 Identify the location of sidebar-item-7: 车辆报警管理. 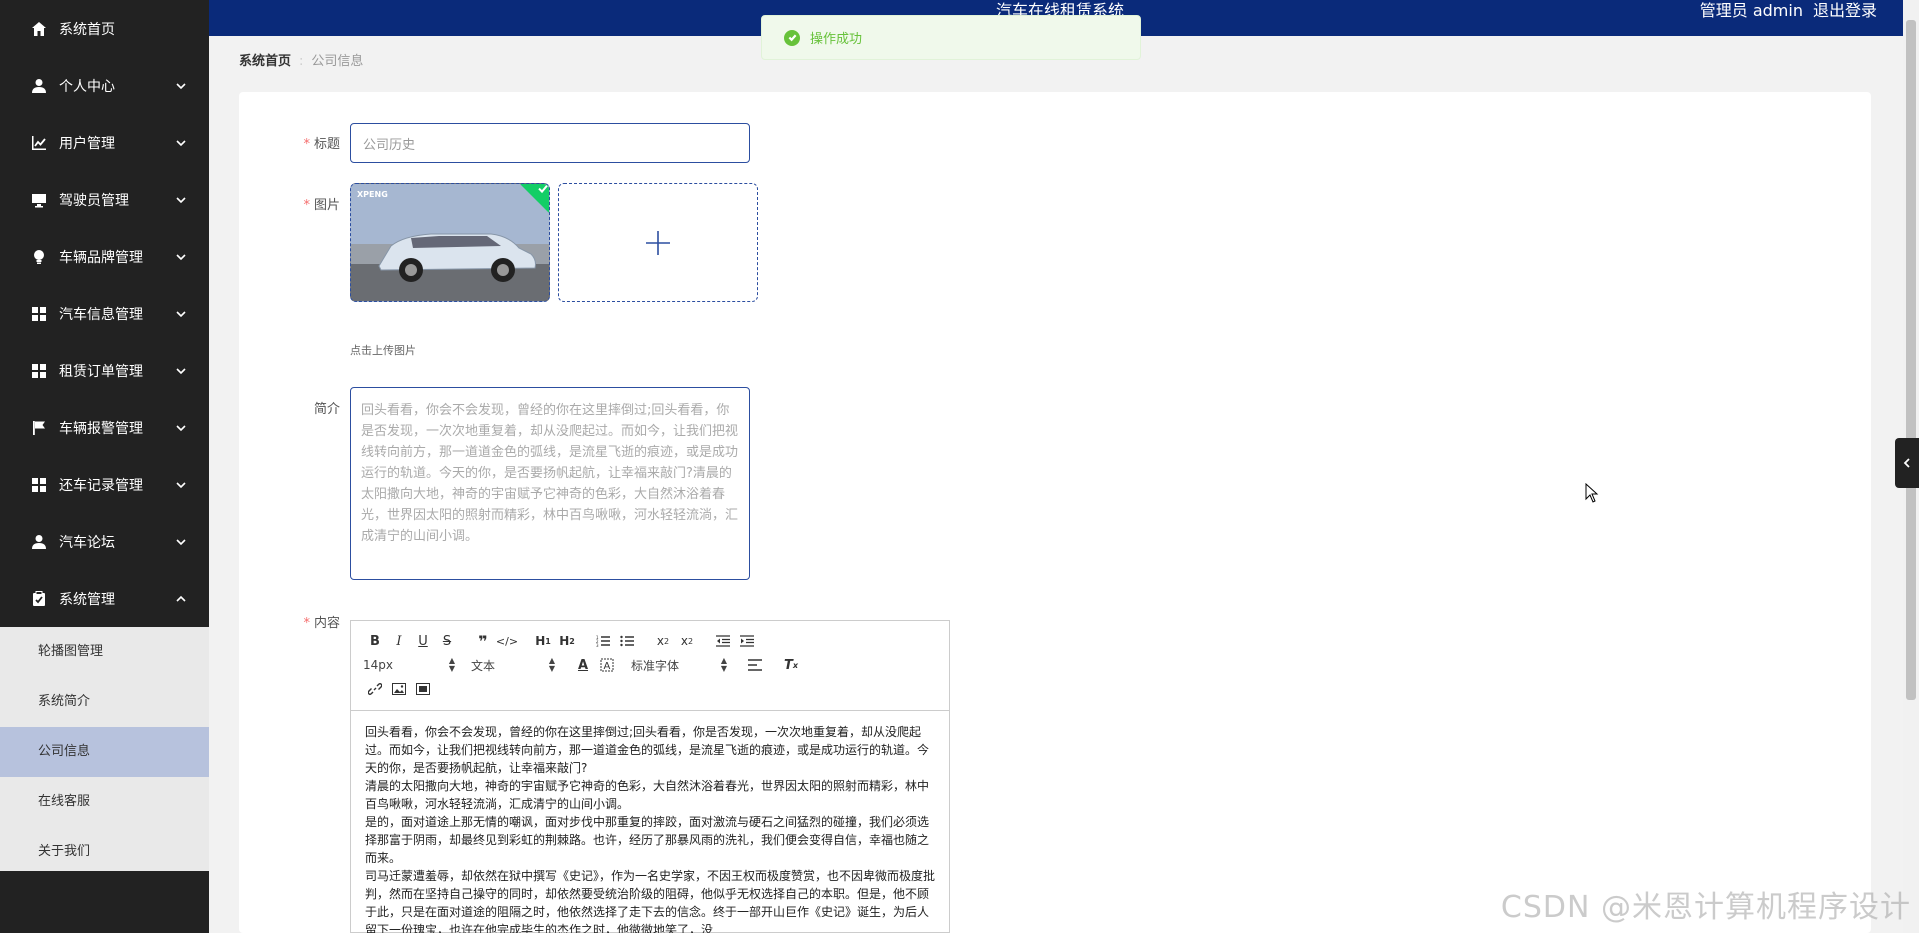
(104, 427).